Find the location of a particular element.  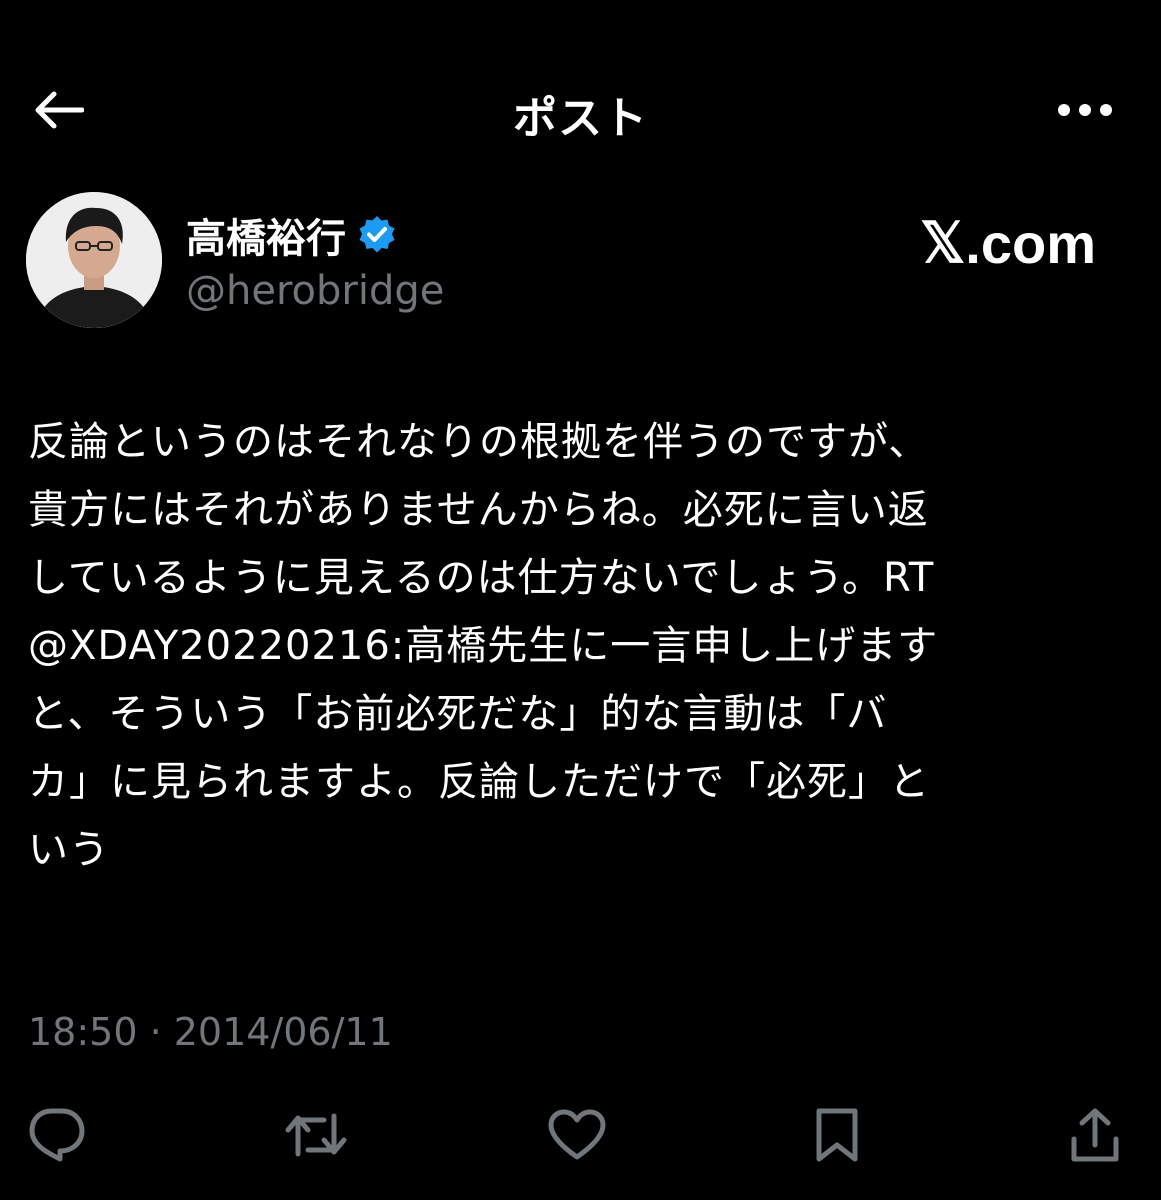

author-name-row: 高橋裕行 is located at coordinates (292, 235).